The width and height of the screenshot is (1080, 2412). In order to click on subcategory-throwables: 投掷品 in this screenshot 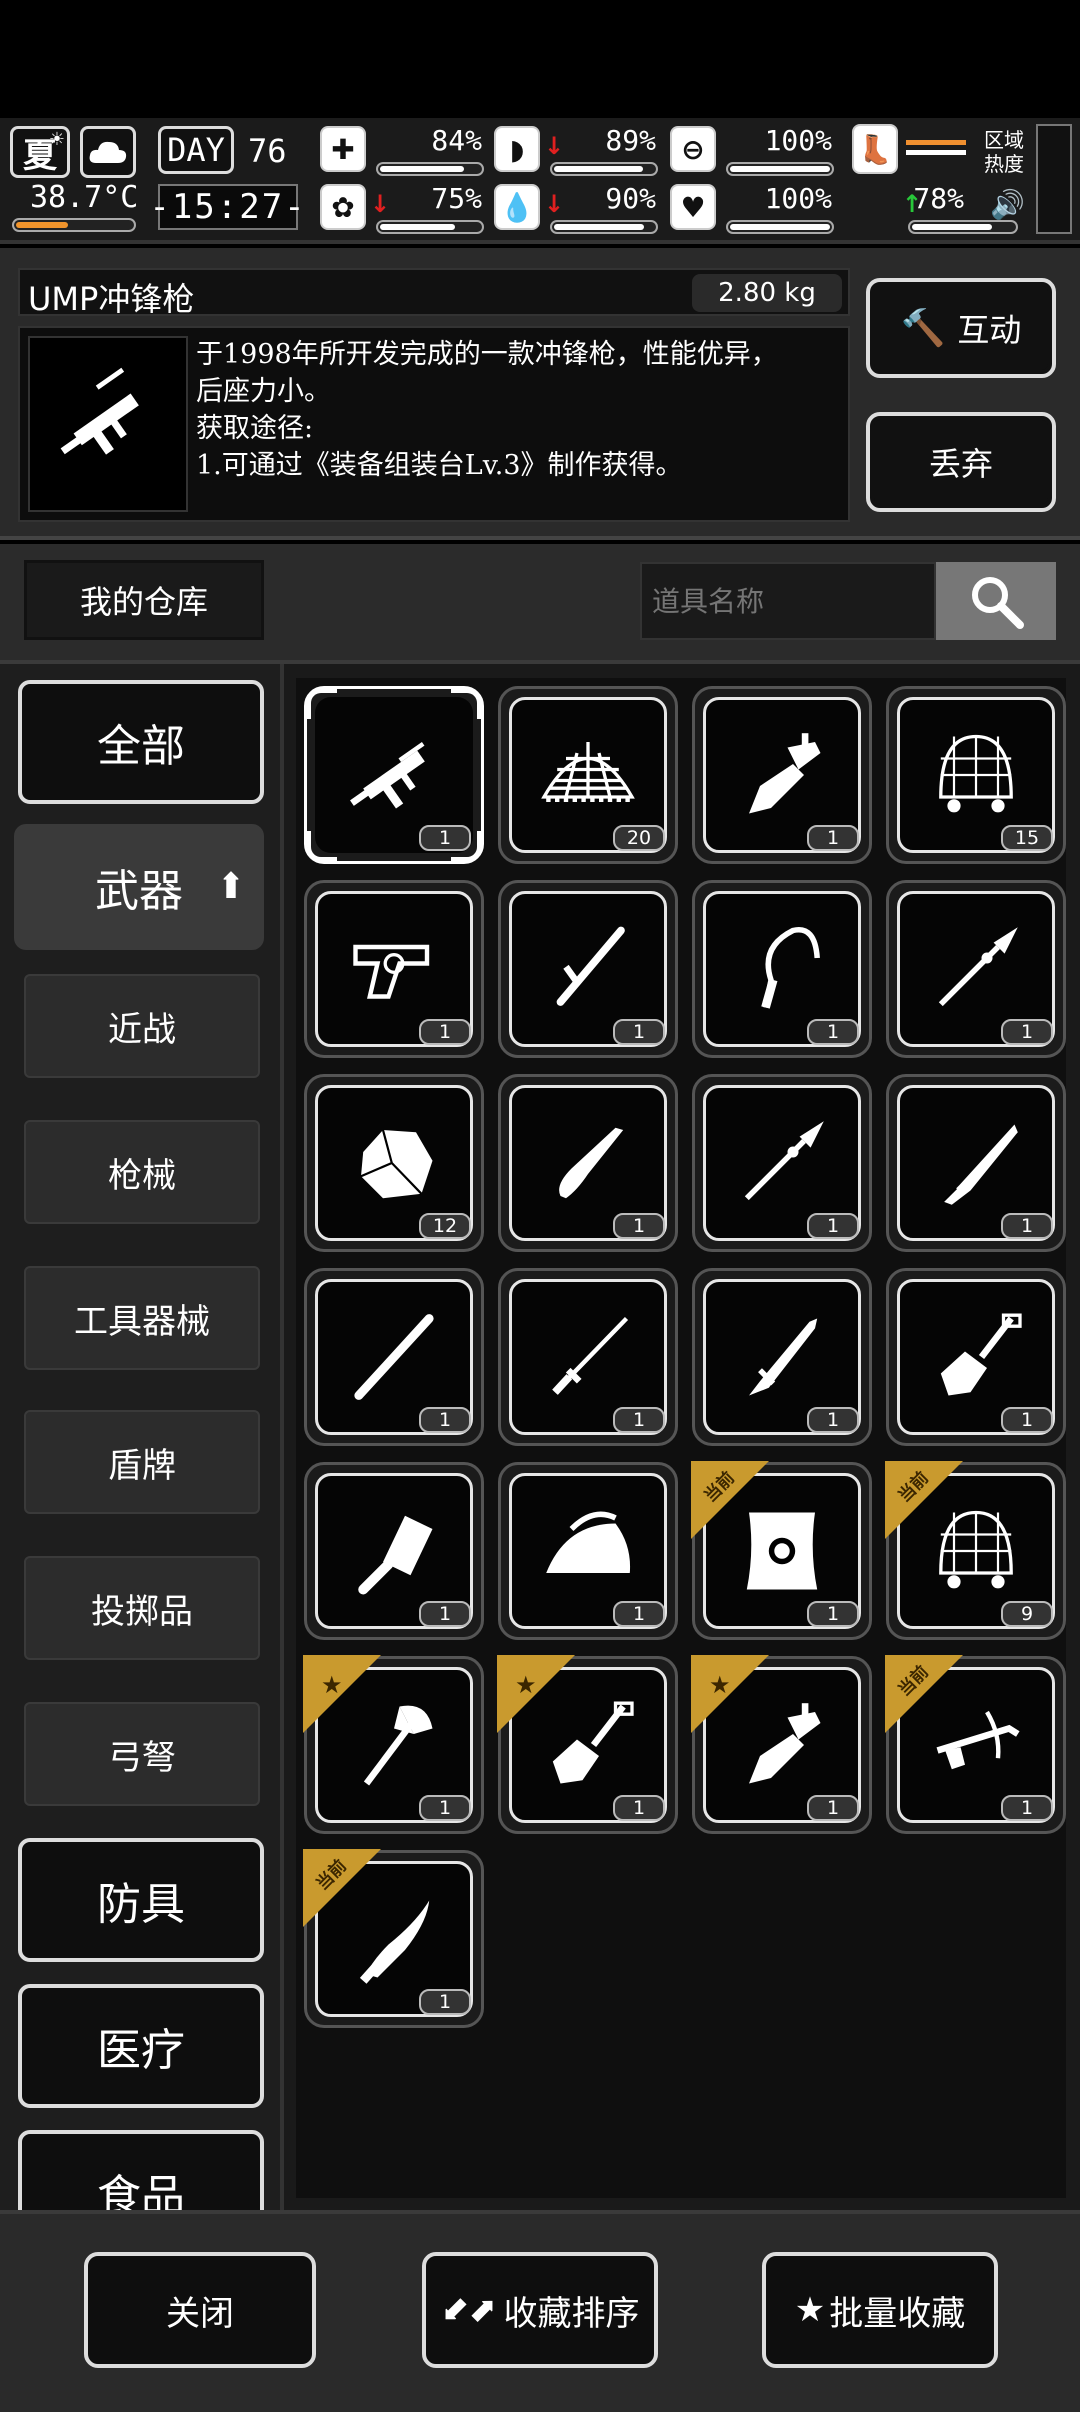, I will do `click(142, 1608)`.